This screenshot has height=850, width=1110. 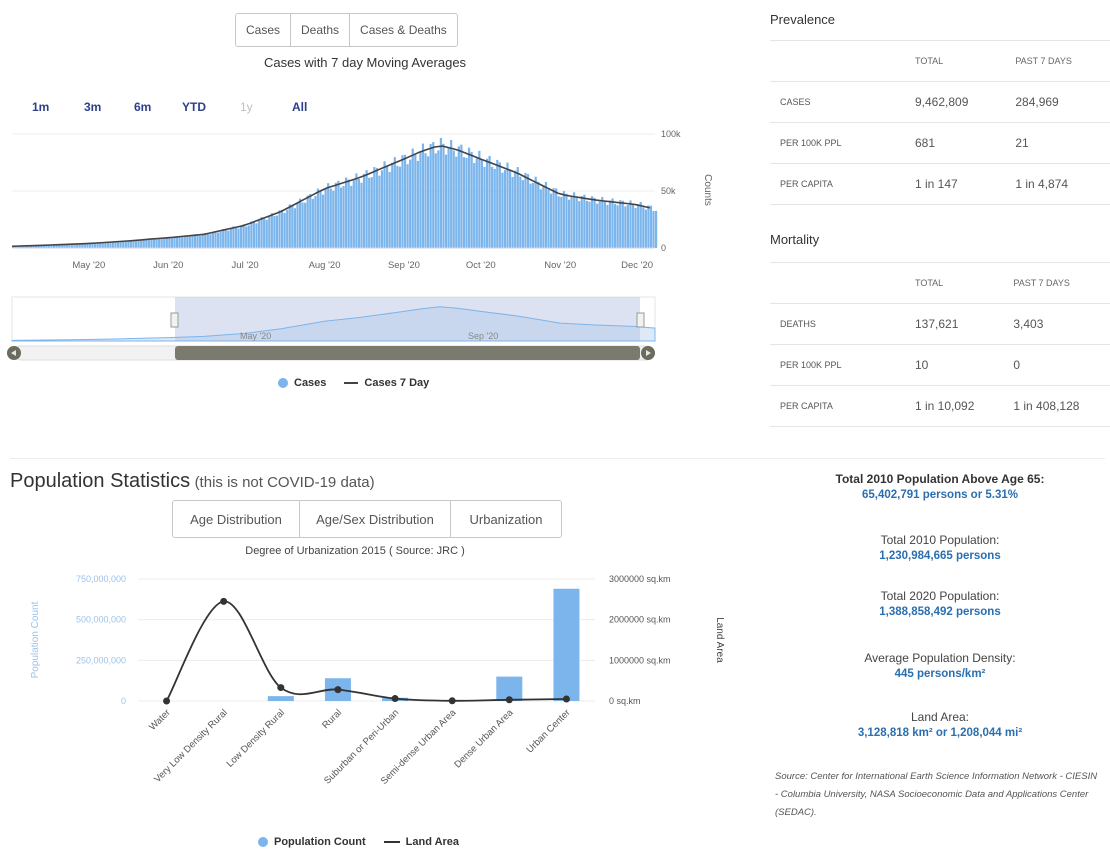 What do you see at coordinates (310, 383) in the screenshot?
I see `legend-cases: Cases` at bounding box center [310, 383].